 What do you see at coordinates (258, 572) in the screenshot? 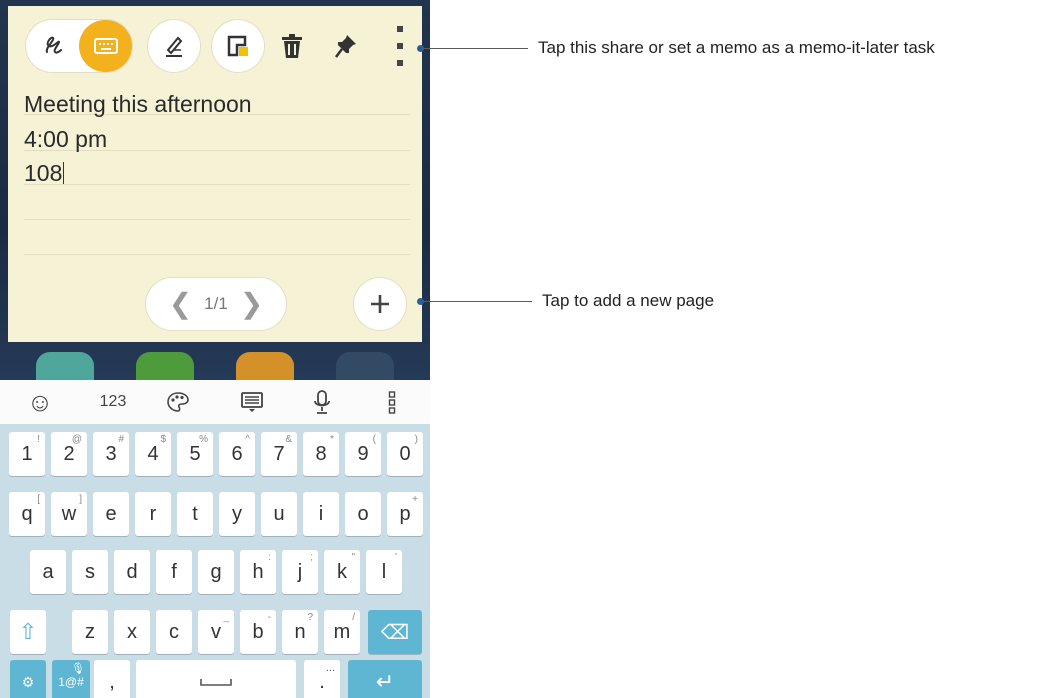
I see `key-h: h:` at bounding box center [258, 572].